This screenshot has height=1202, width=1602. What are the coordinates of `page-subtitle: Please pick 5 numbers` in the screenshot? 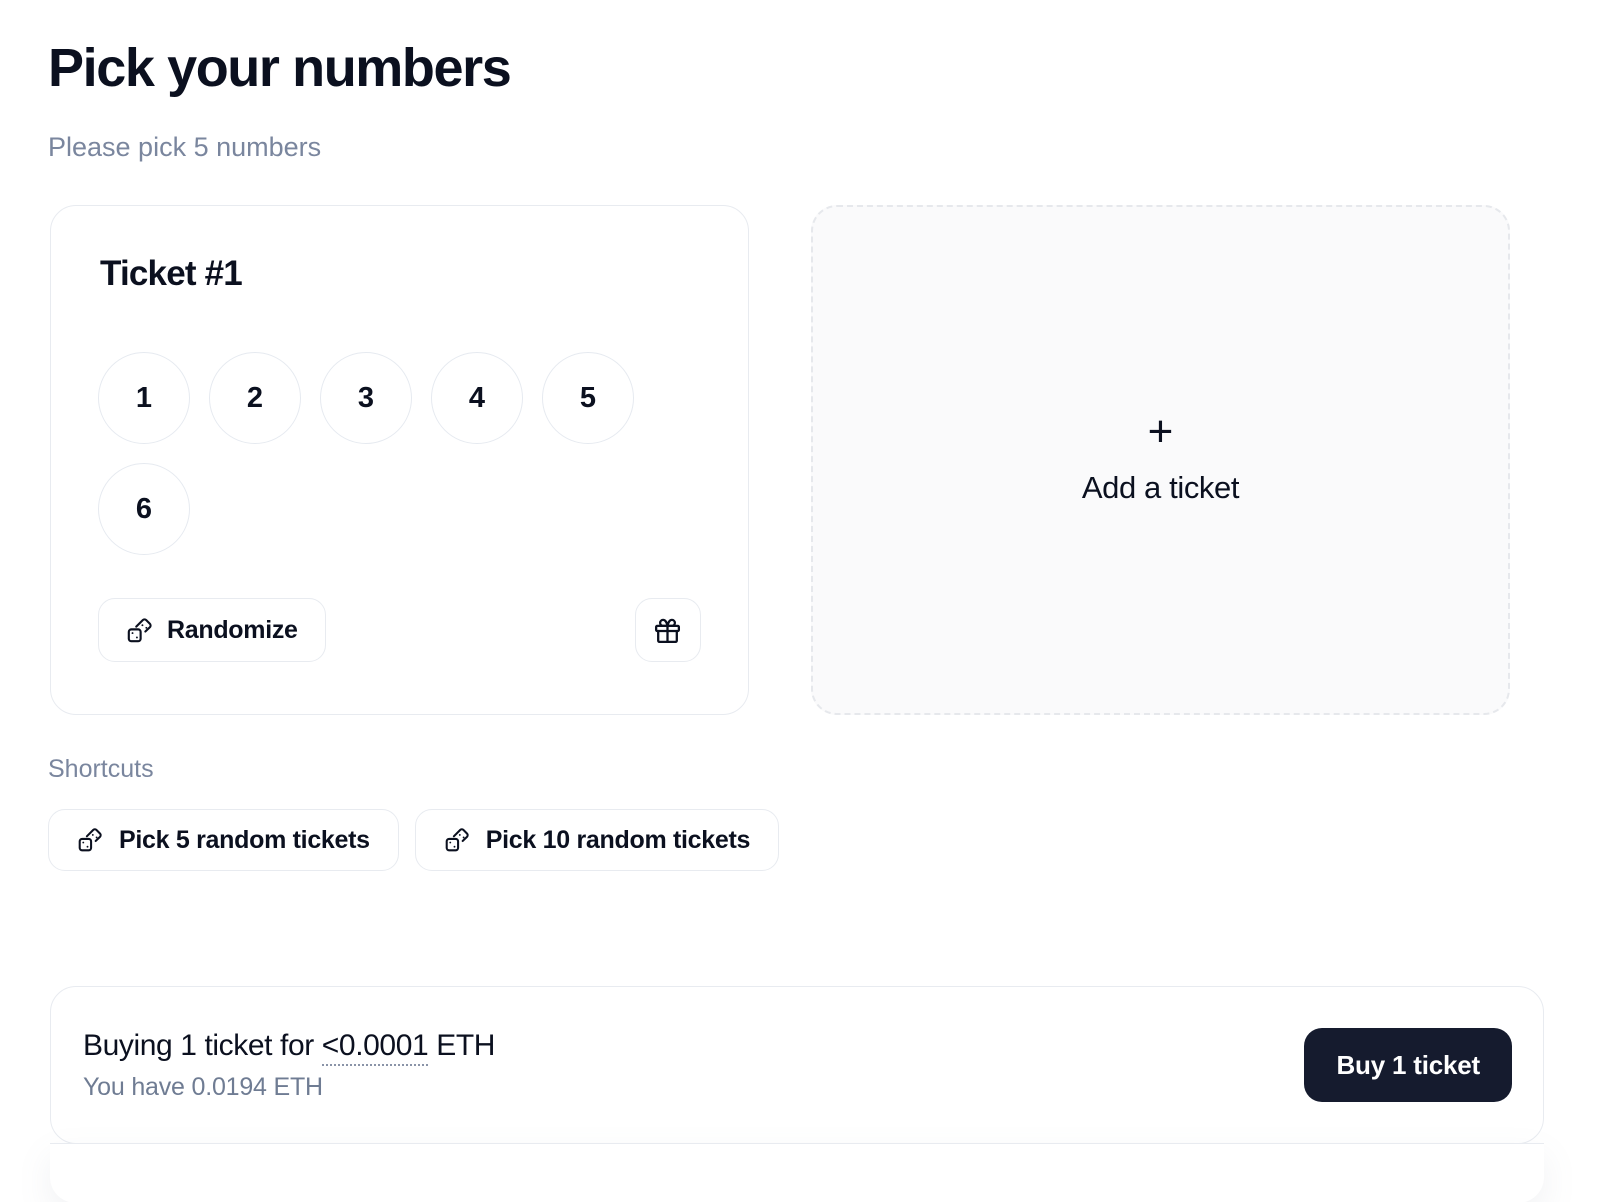 It's located at (185, 147).